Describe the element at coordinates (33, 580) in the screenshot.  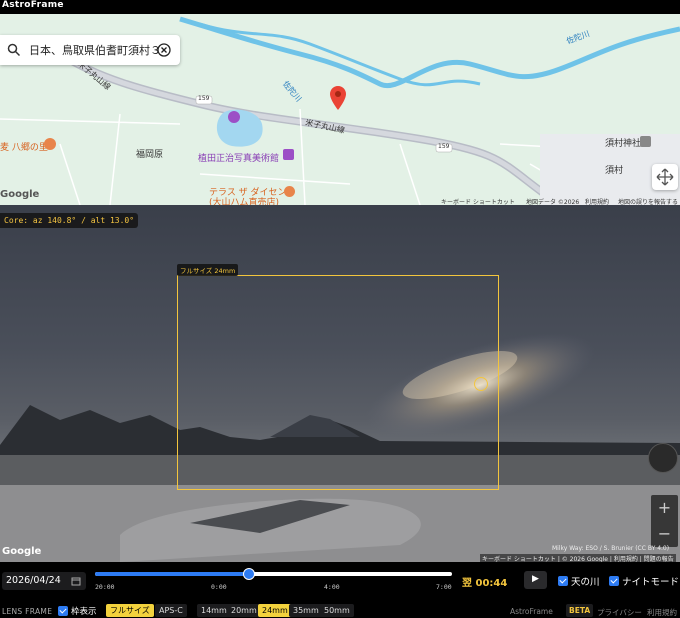
I see `date-value: 2026/04/24` at that location.